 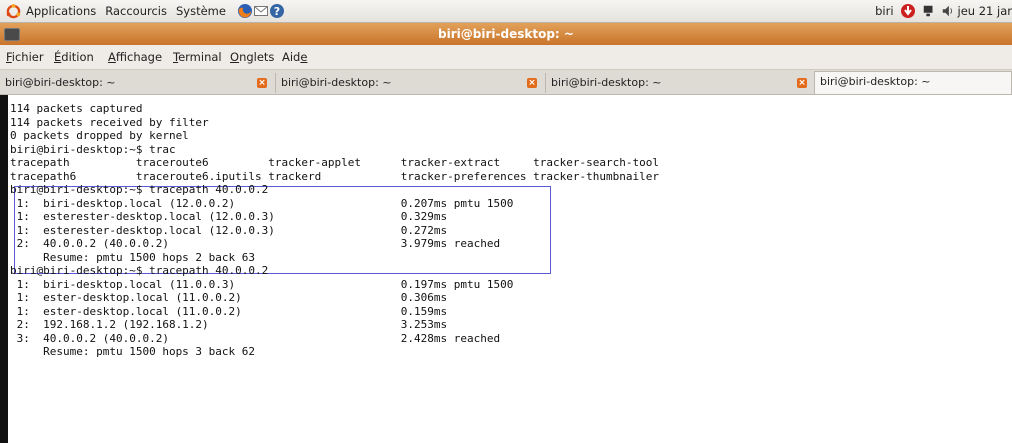 I want to click on terminal-line: 114 packets received by filter, so click(x=109, y=122).